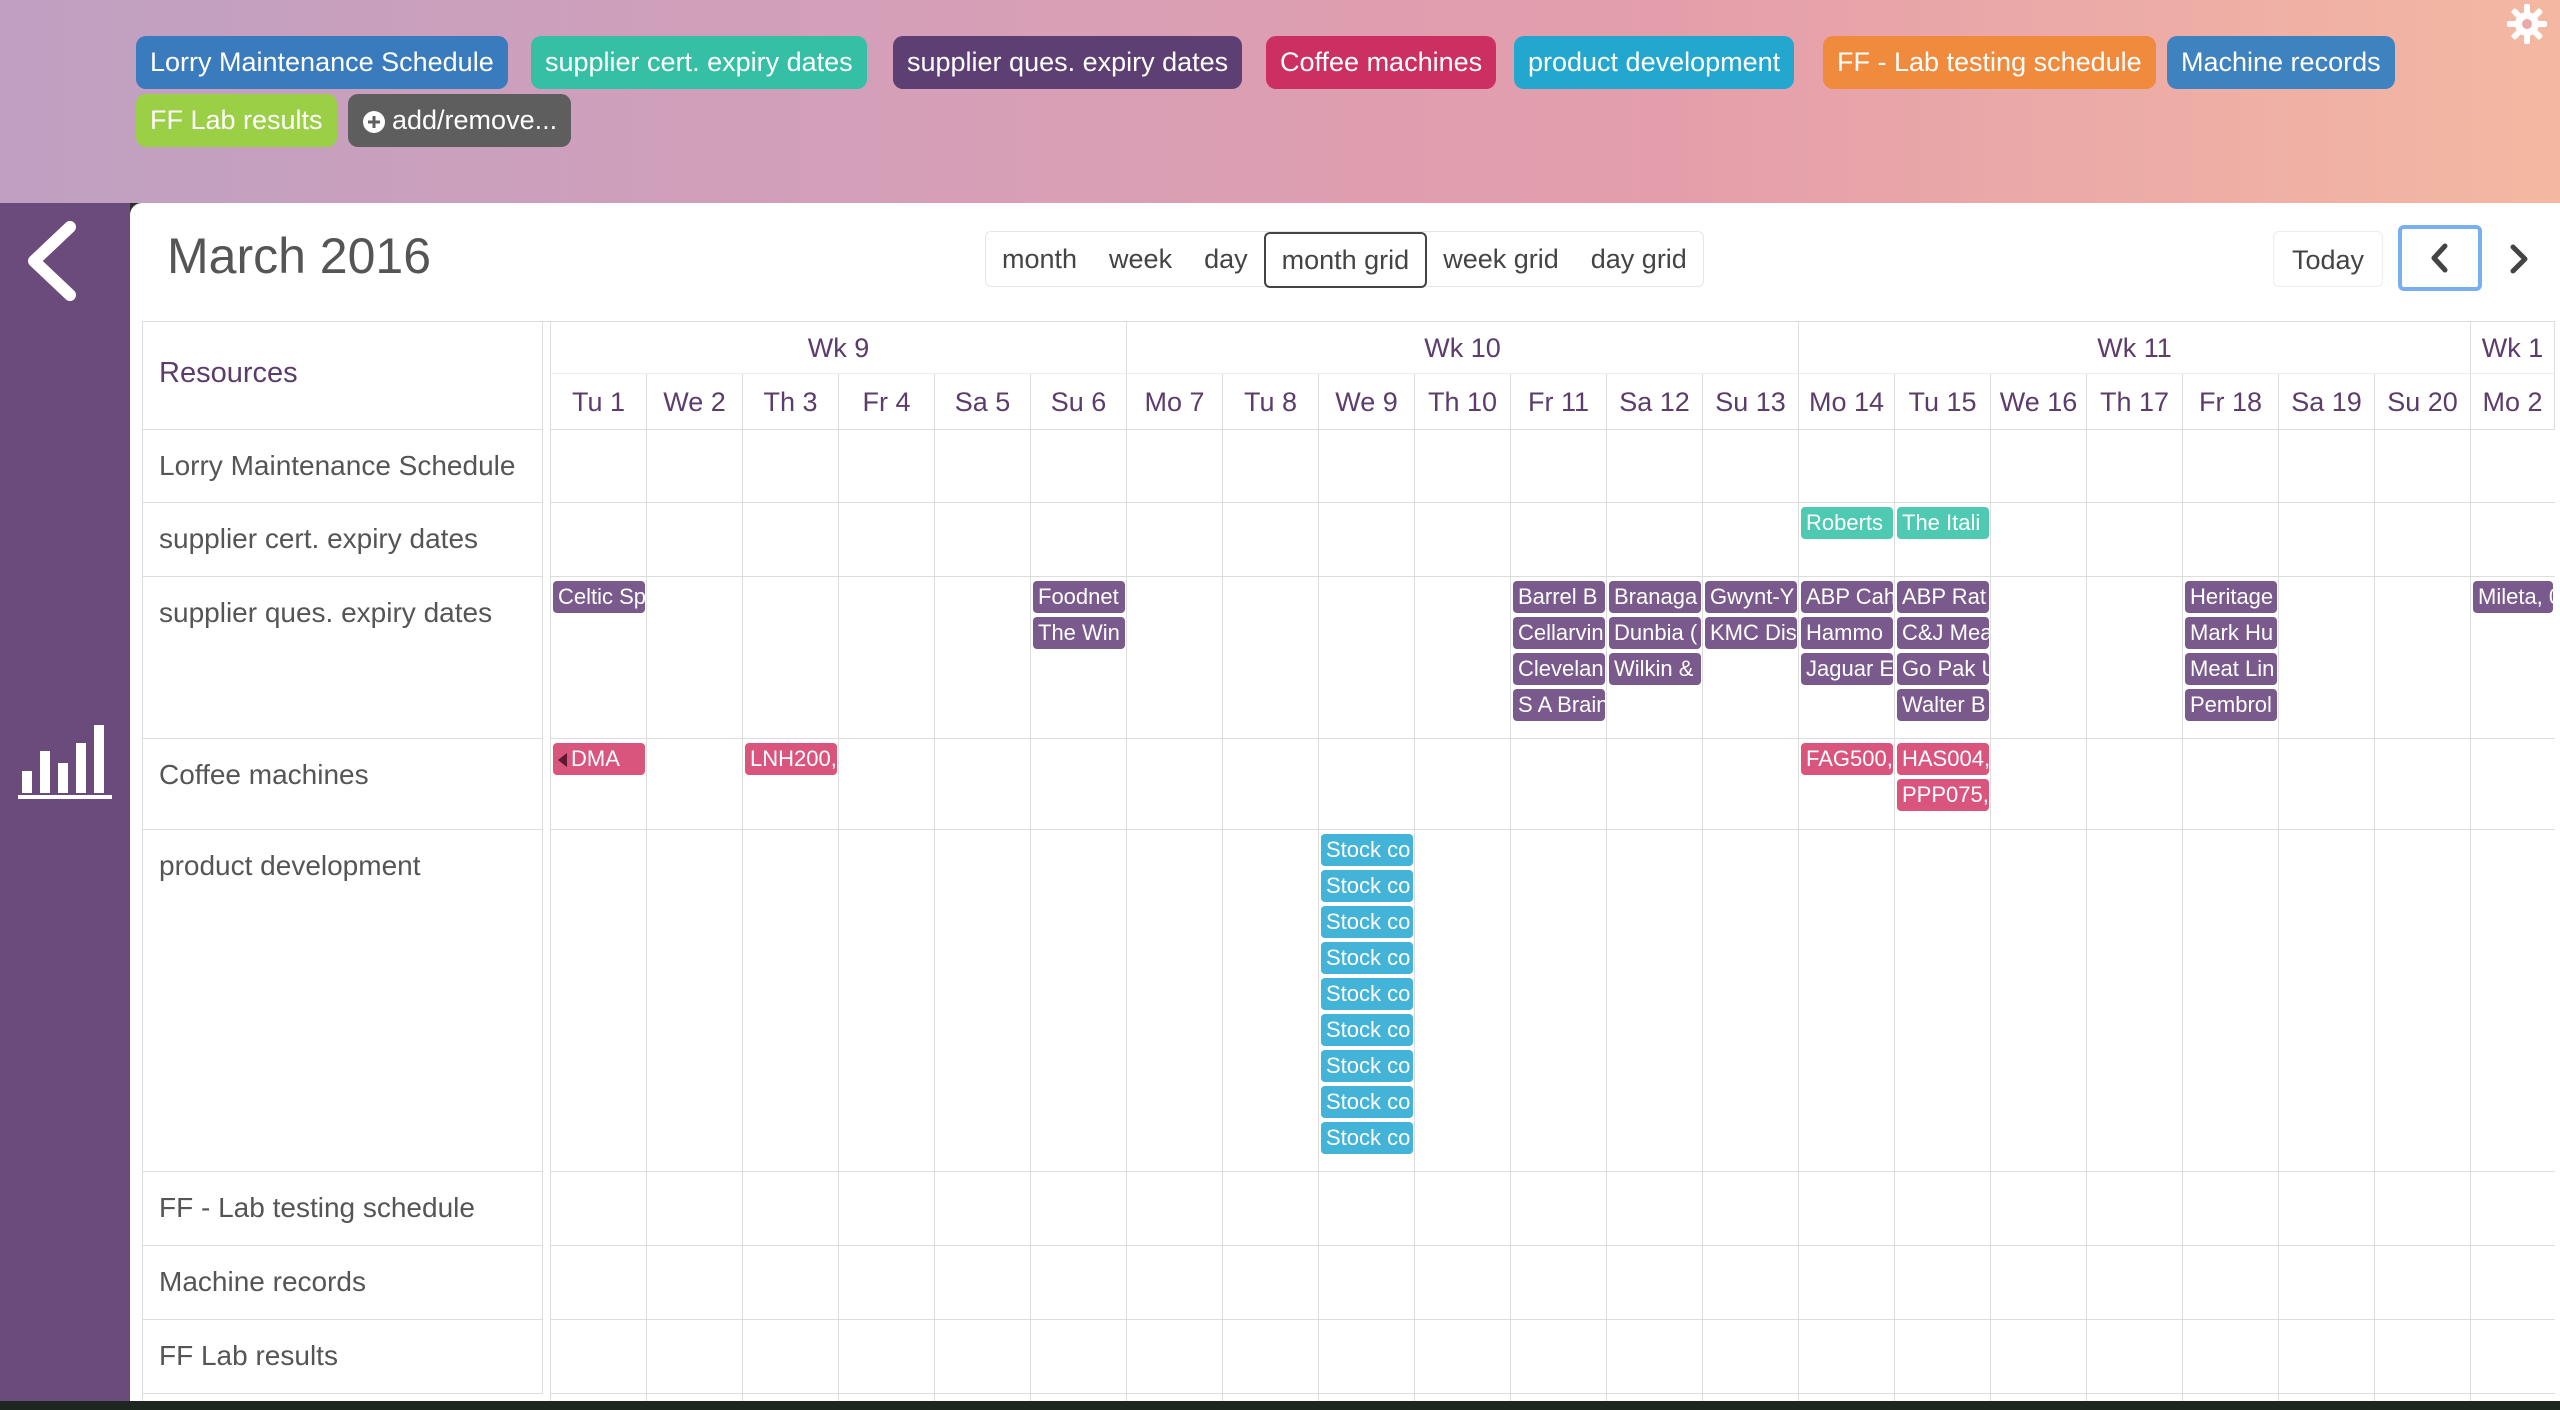  What do you see at coordinates (2135, 402) in the screenshot?
I see `day-column-header: Th 17` at bounding box center [2135, 402].